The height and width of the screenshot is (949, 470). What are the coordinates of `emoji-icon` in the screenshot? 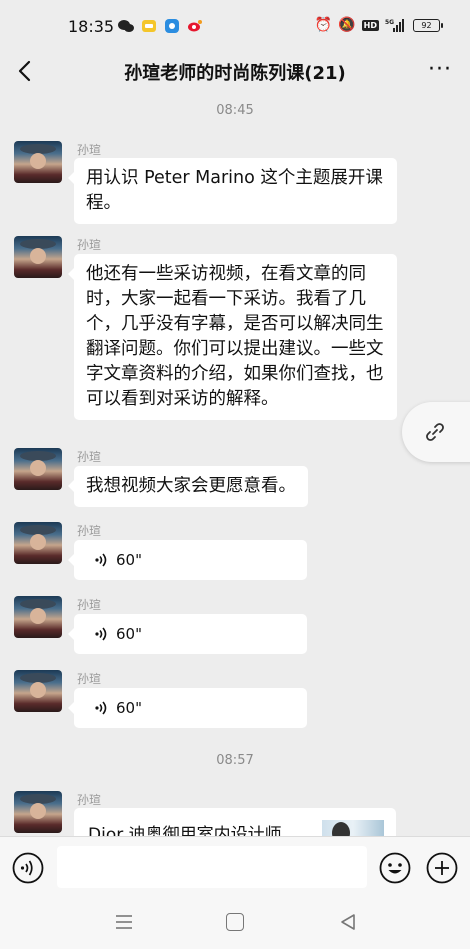 It's located at (395, 868).